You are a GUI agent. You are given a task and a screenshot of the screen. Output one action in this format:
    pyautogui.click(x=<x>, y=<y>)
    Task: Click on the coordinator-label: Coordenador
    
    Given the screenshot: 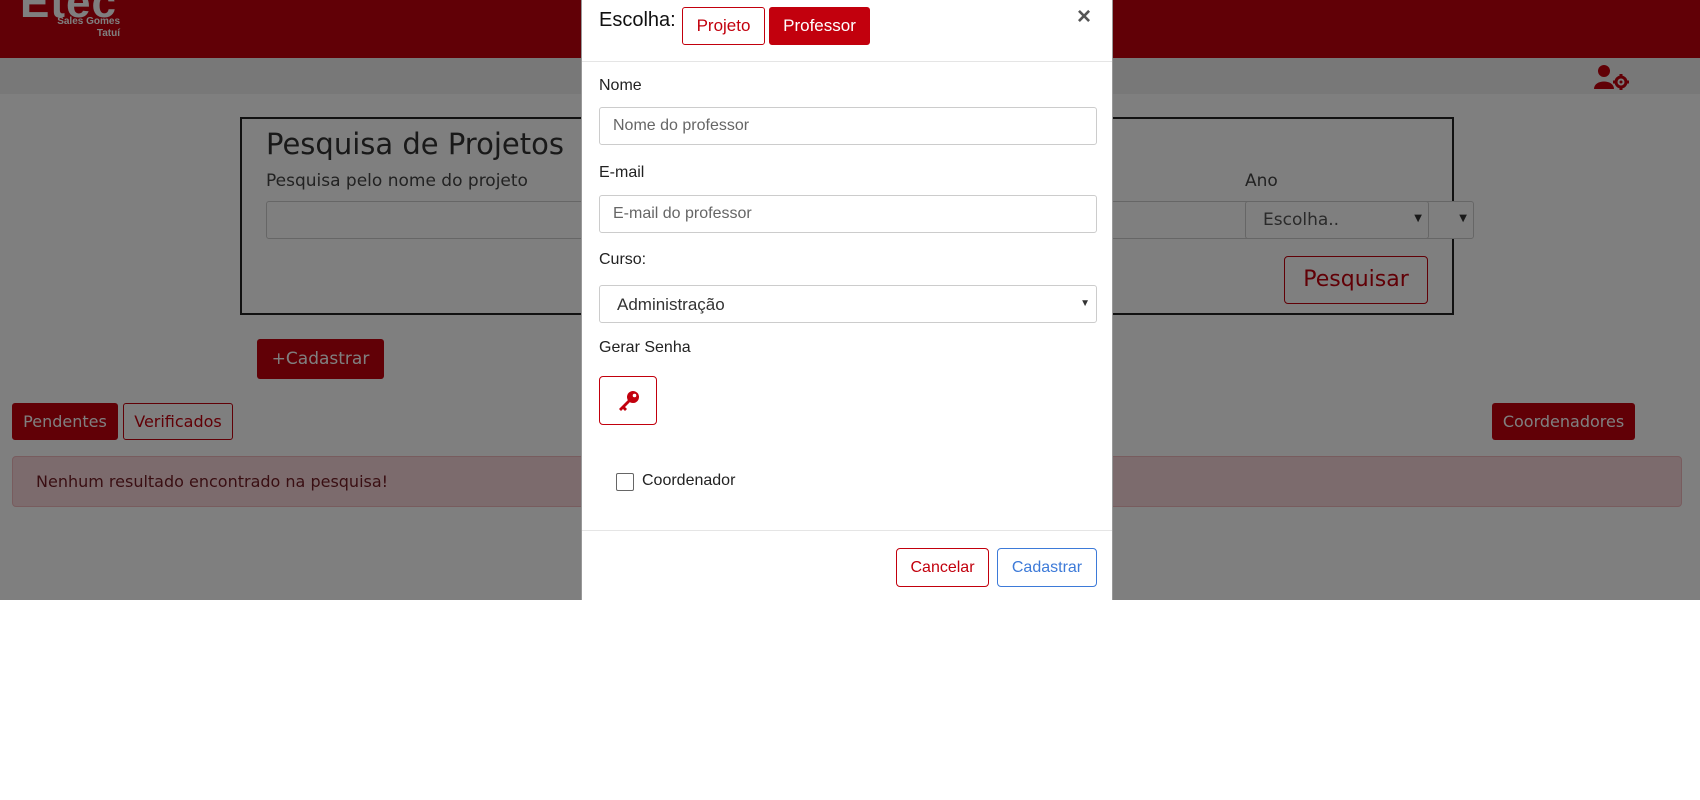 What is the action you would take?
    pyautogui.click(x=689, y=480)
    